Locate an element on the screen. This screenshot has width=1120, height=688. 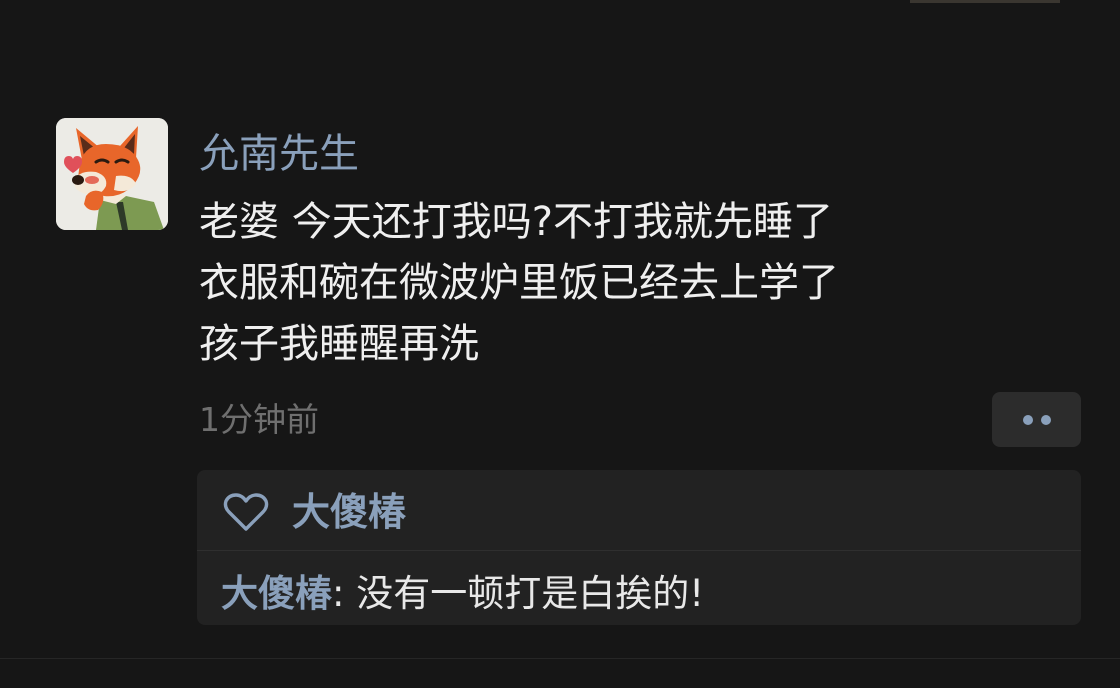
panel-divider is located at coordinates (639, 550).